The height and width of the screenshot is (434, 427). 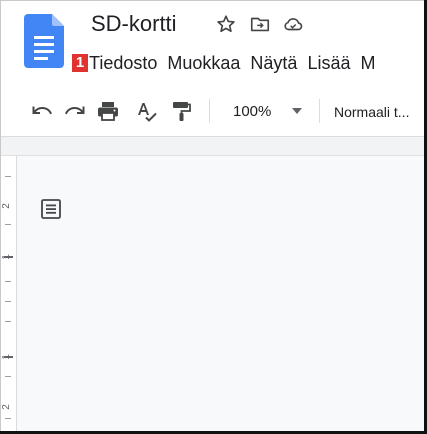 I want to click on chevron-down-icon, so click(x=297, y=111).